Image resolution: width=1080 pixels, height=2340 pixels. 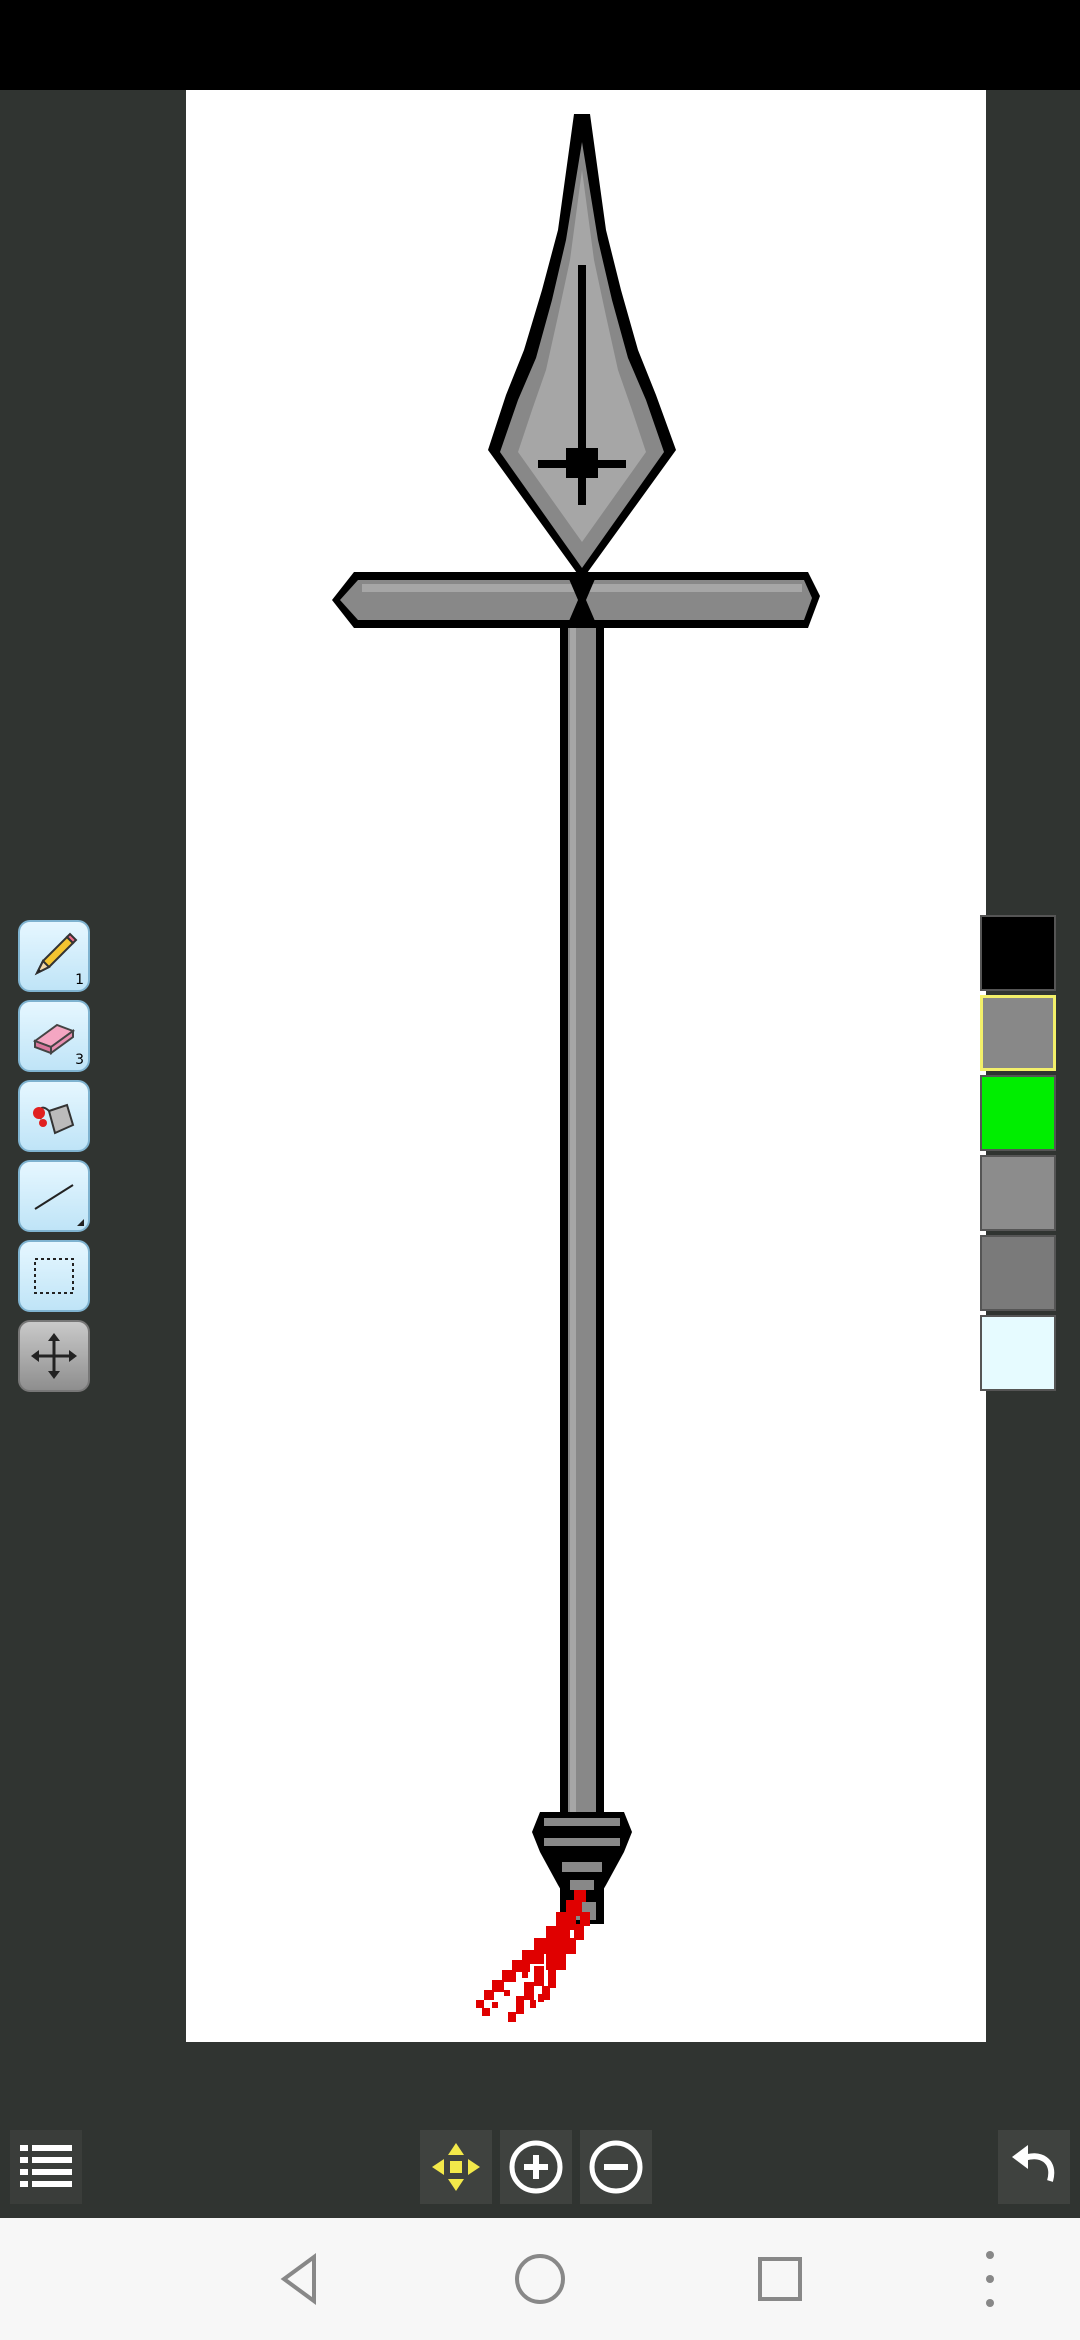 What do you see at coordinates (1033, 2163) in the screenshot?
I see `undo-icon` at bounding box center [1033, 2163].